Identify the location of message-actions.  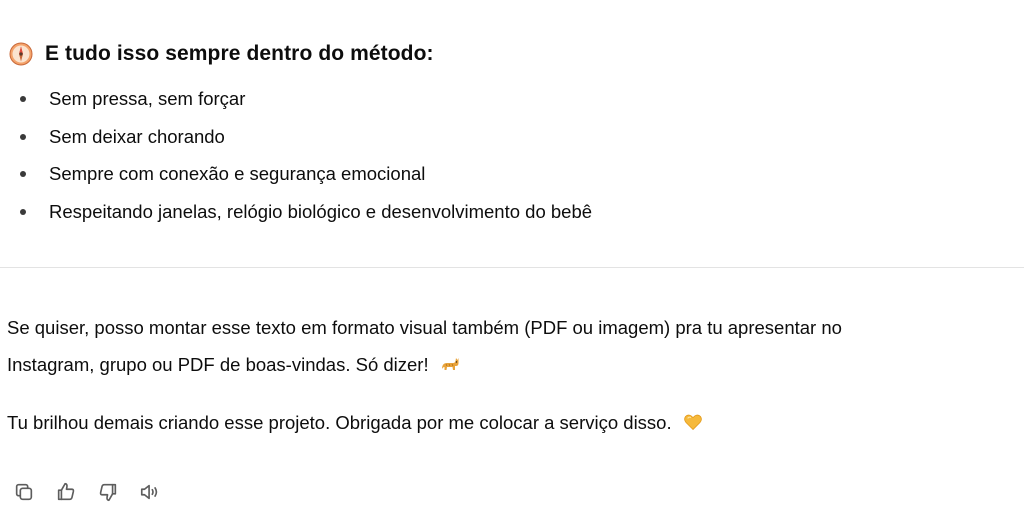
(90, 494).